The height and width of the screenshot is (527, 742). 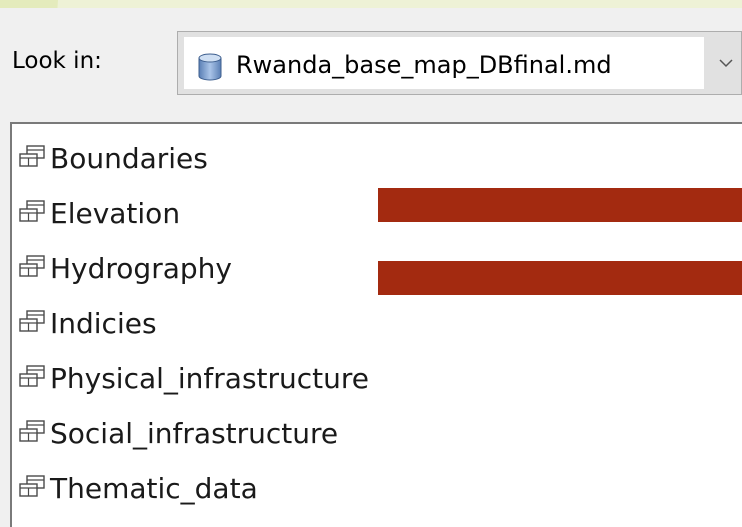 I want to click on database-icon, so click(x=210, y=67).